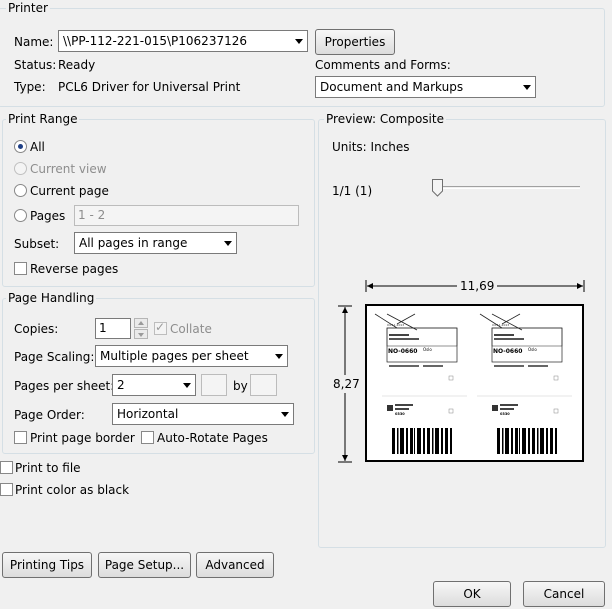 The width and height of the screenshot is (612, 609). Describe the element at coordinates (203, 414) in the screenshot. I see `page-order-select: Horizontal` at that location.